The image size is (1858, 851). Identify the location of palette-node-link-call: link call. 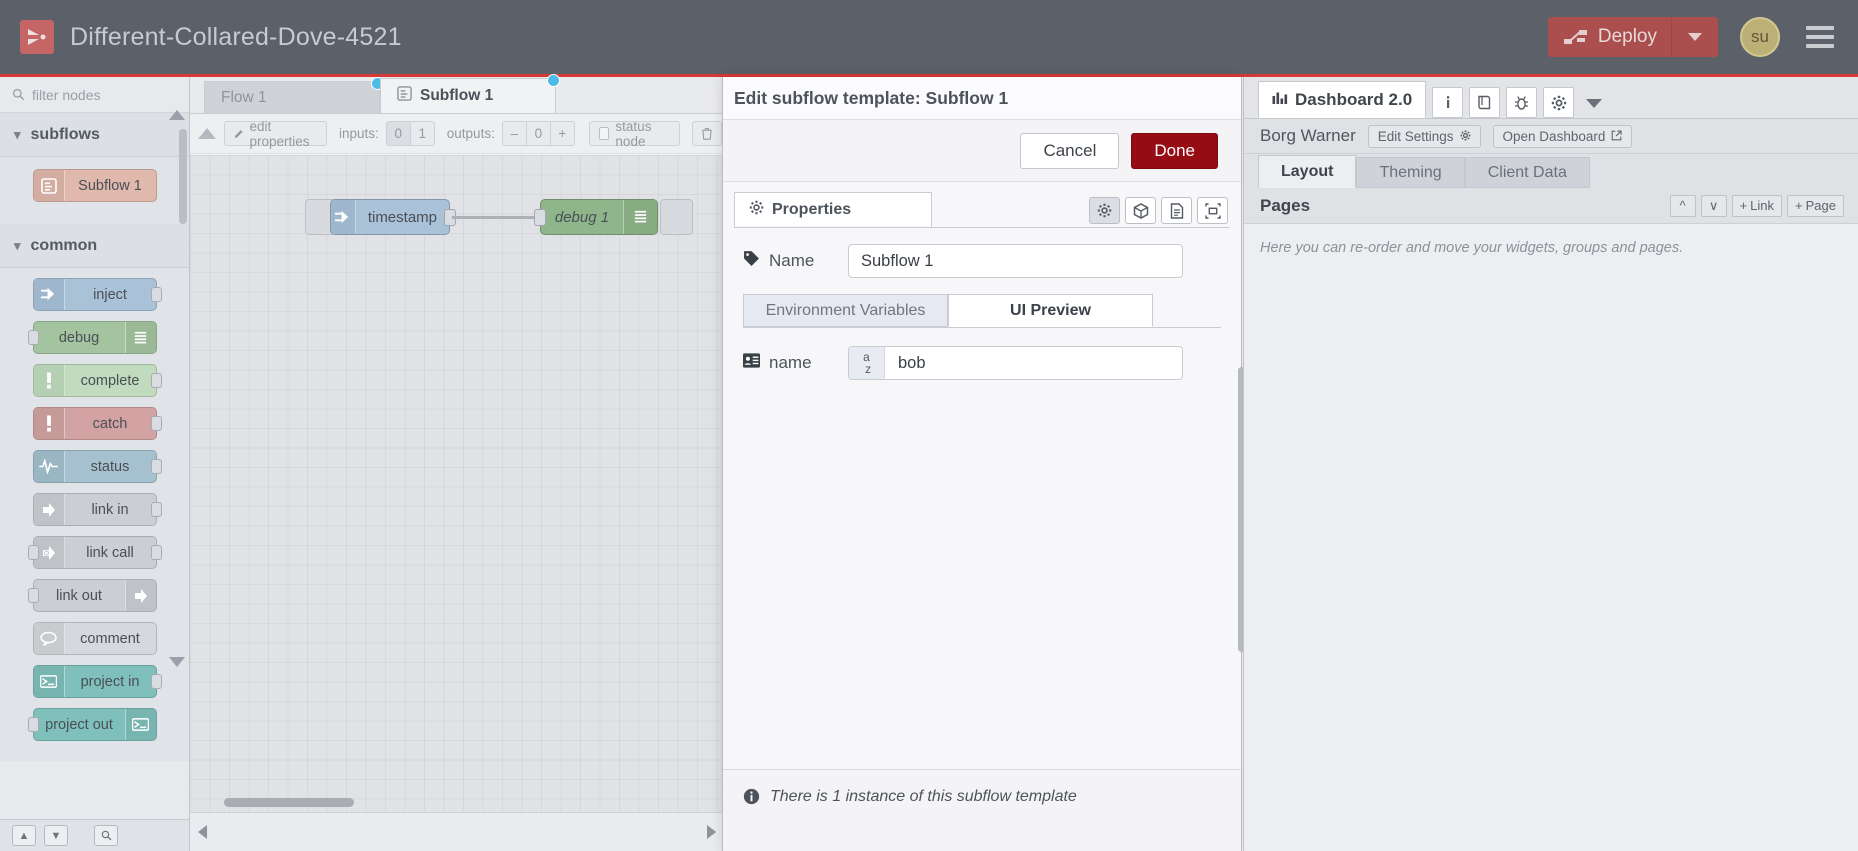
(94, 552).